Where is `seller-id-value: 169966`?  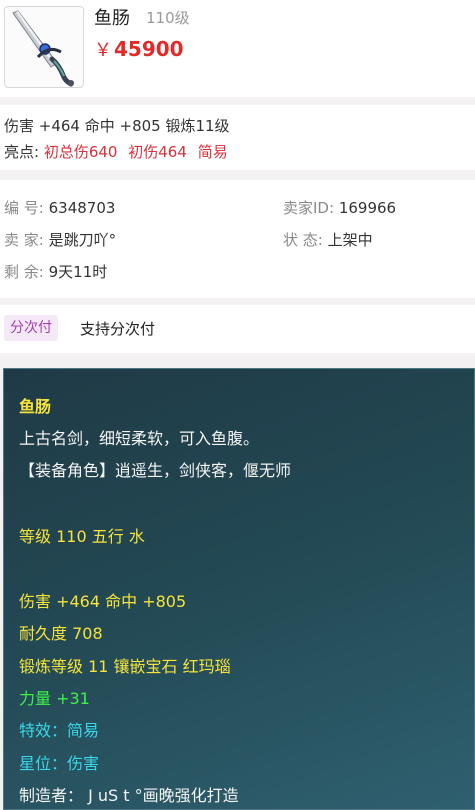
seller-id-value: 169966 is located at coordinates (367, 208).